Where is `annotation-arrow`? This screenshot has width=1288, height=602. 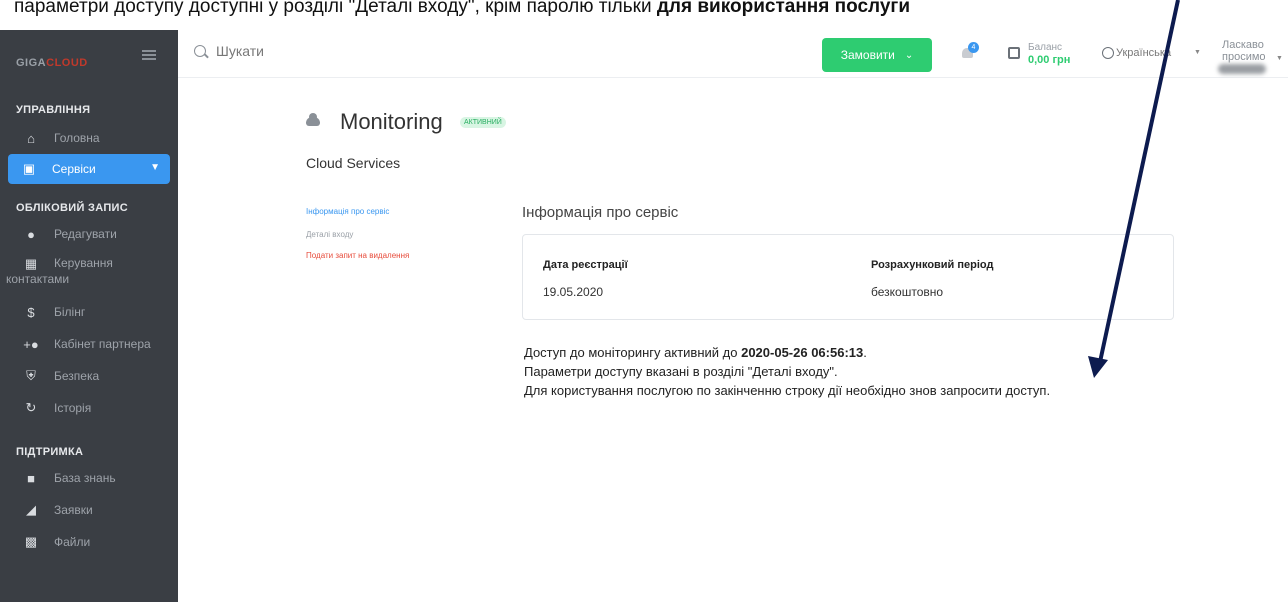 annotation-arrow is located at coordinates (1134, 189).